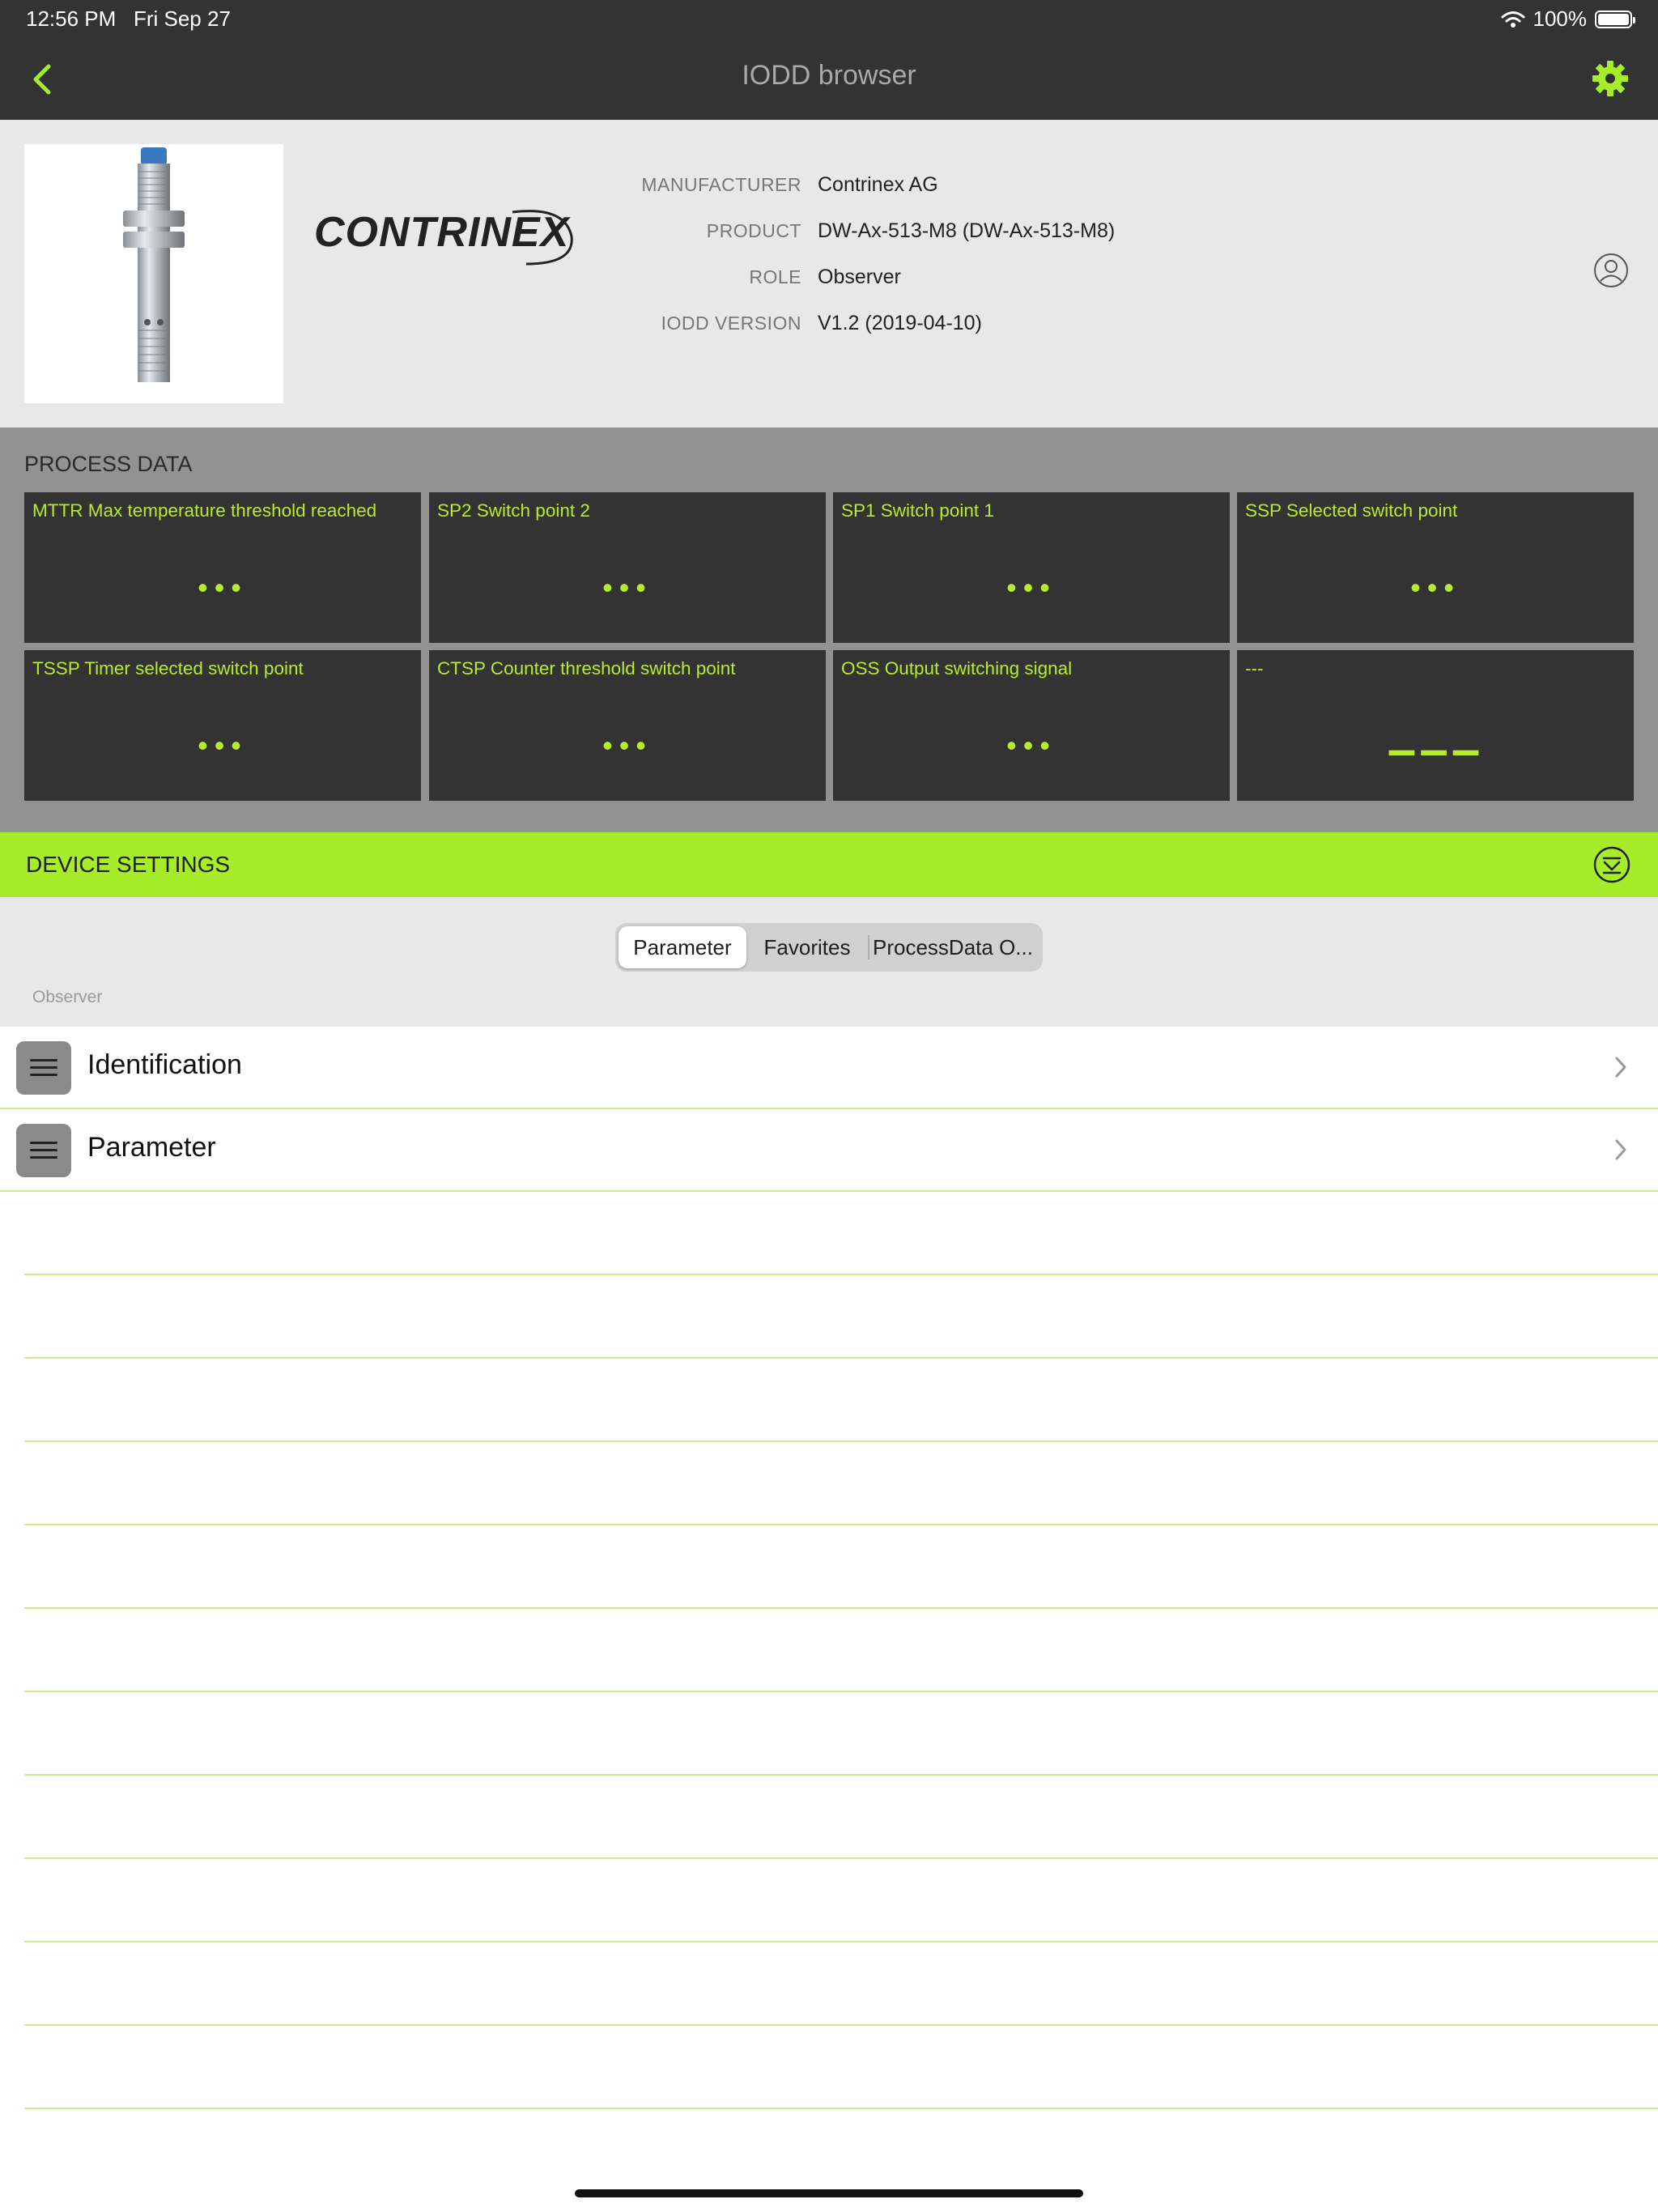  What do you see at coordinates (1435, 749) in the screenshot?
I see `tile-value: –––` at bounding box center [1435, 749].